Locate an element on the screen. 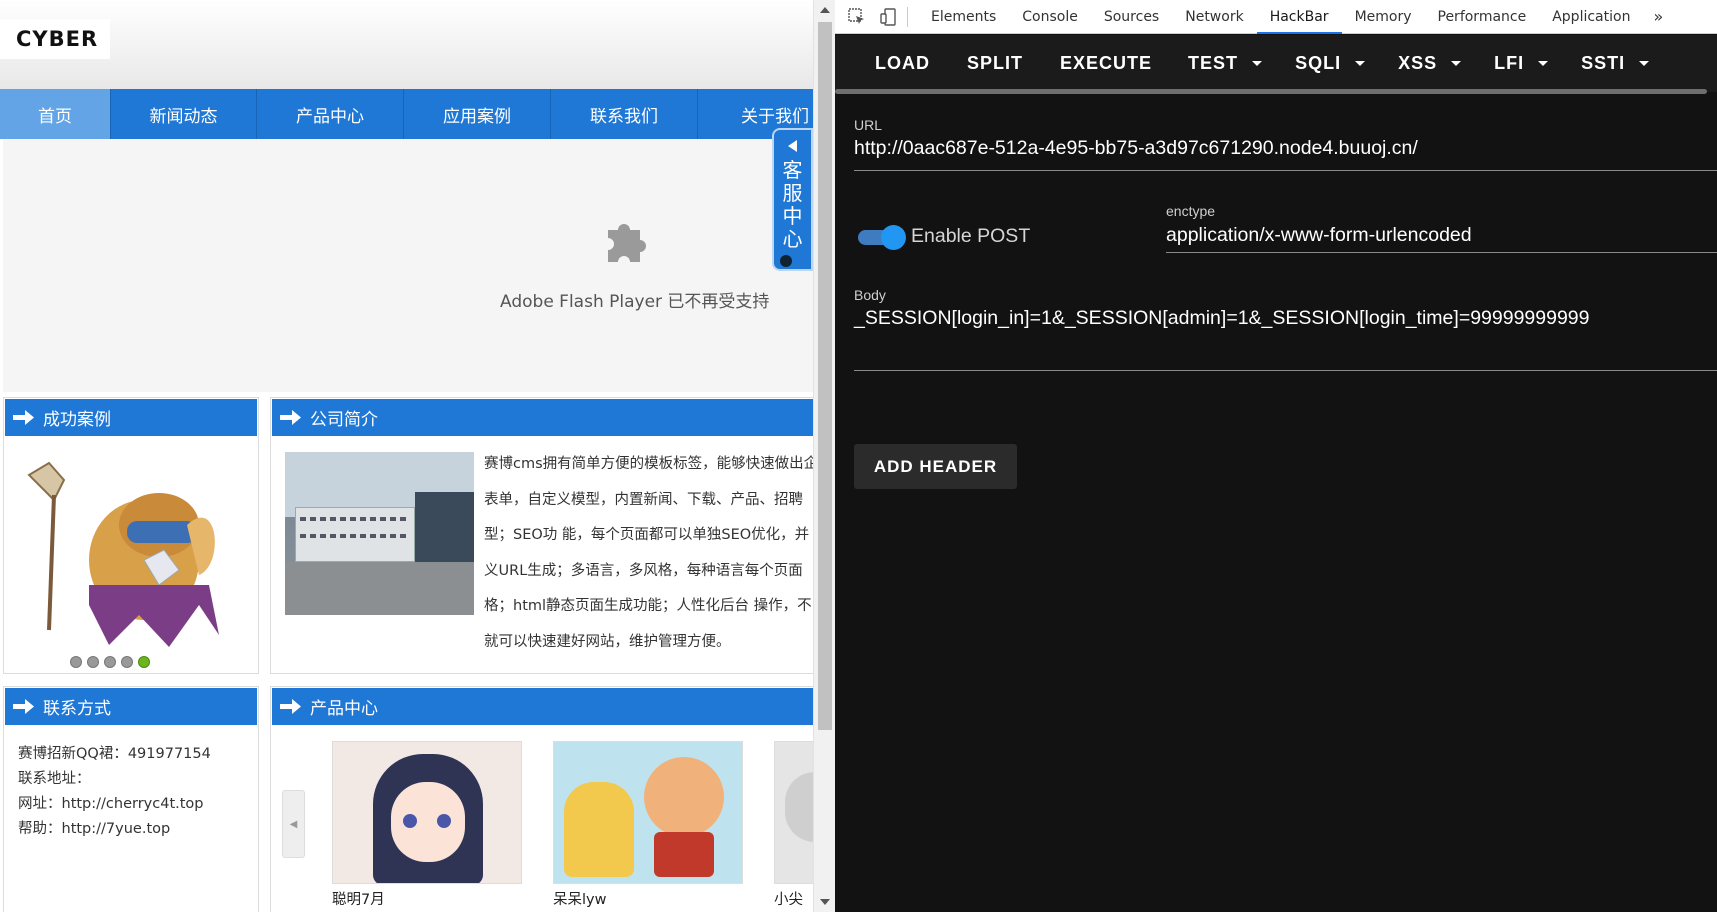 Image resolution: width=1717 pixels, height=912 pixels. add-header-button: ADD HEADER is located at coordinates (935, 466).